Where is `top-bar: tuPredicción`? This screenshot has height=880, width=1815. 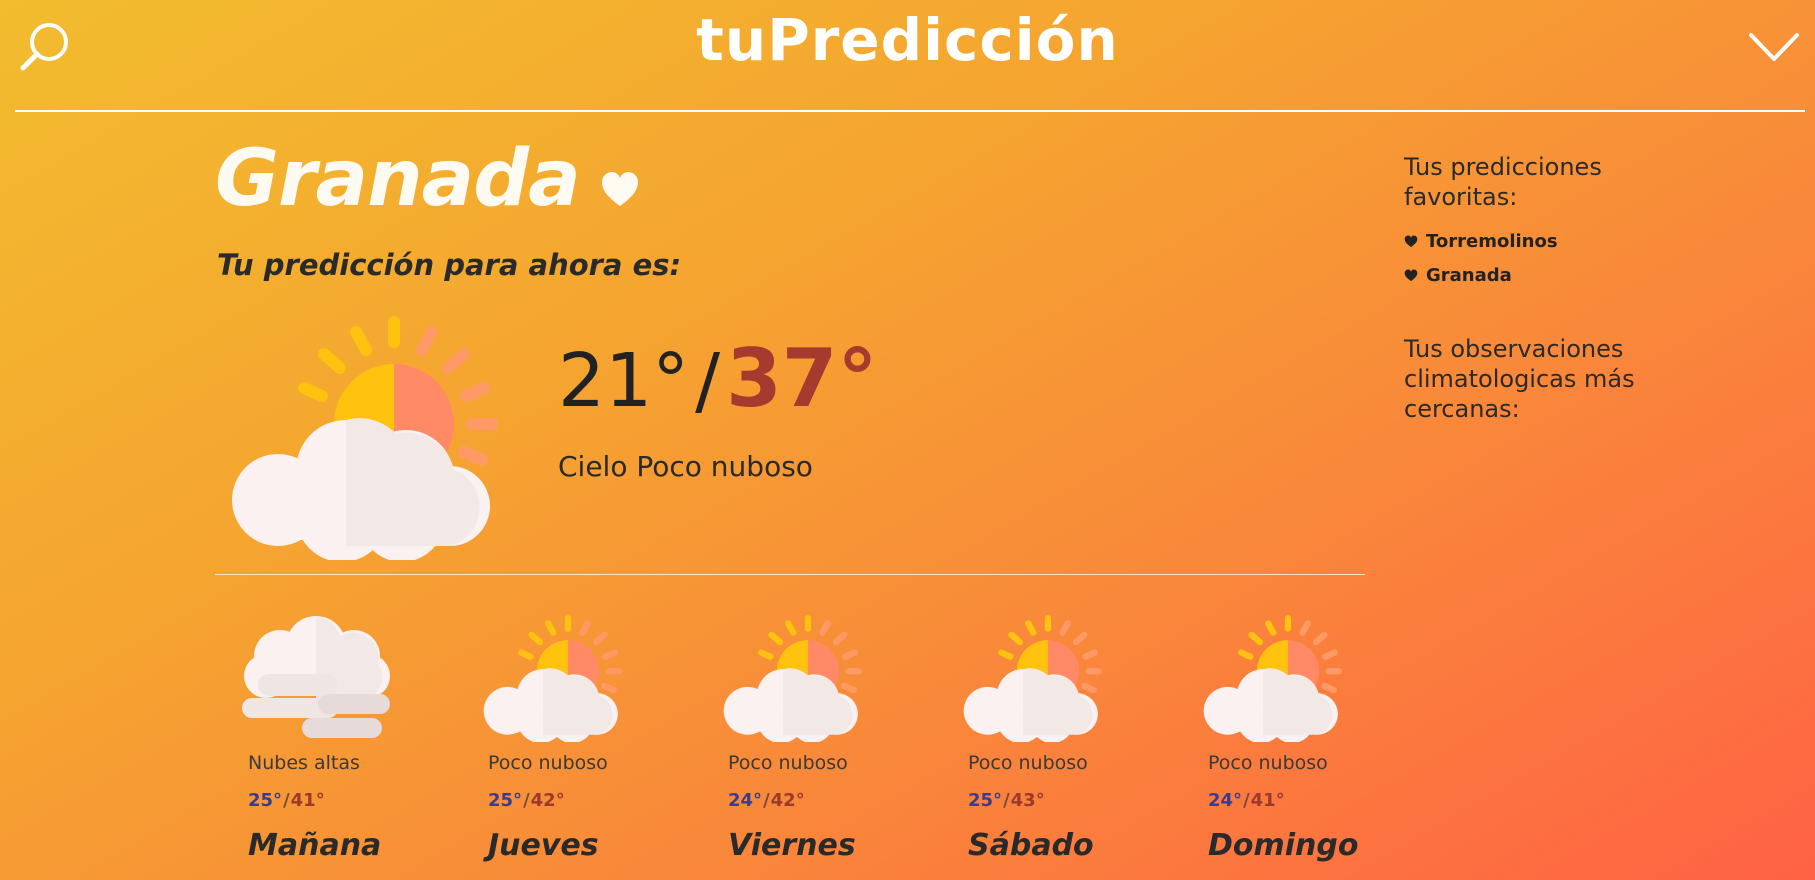
top-bar: tuPredicción is located at coordinates (907, 56).